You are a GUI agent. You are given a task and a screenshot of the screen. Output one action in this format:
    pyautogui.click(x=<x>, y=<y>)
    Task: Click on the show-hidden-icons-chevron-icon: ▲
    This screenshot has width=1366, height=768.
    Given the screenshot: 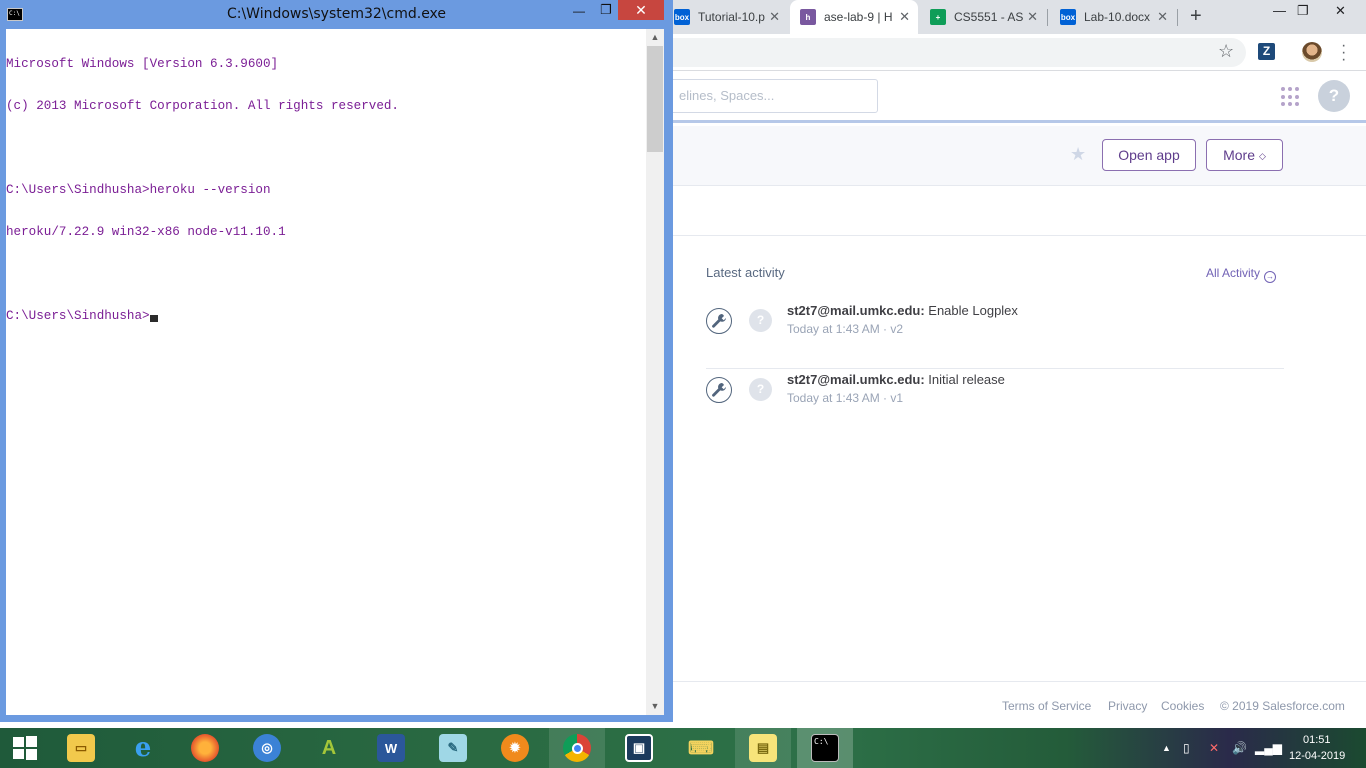 What is the action you would take?
    pyautogui.click(x=1166, y=748)
    